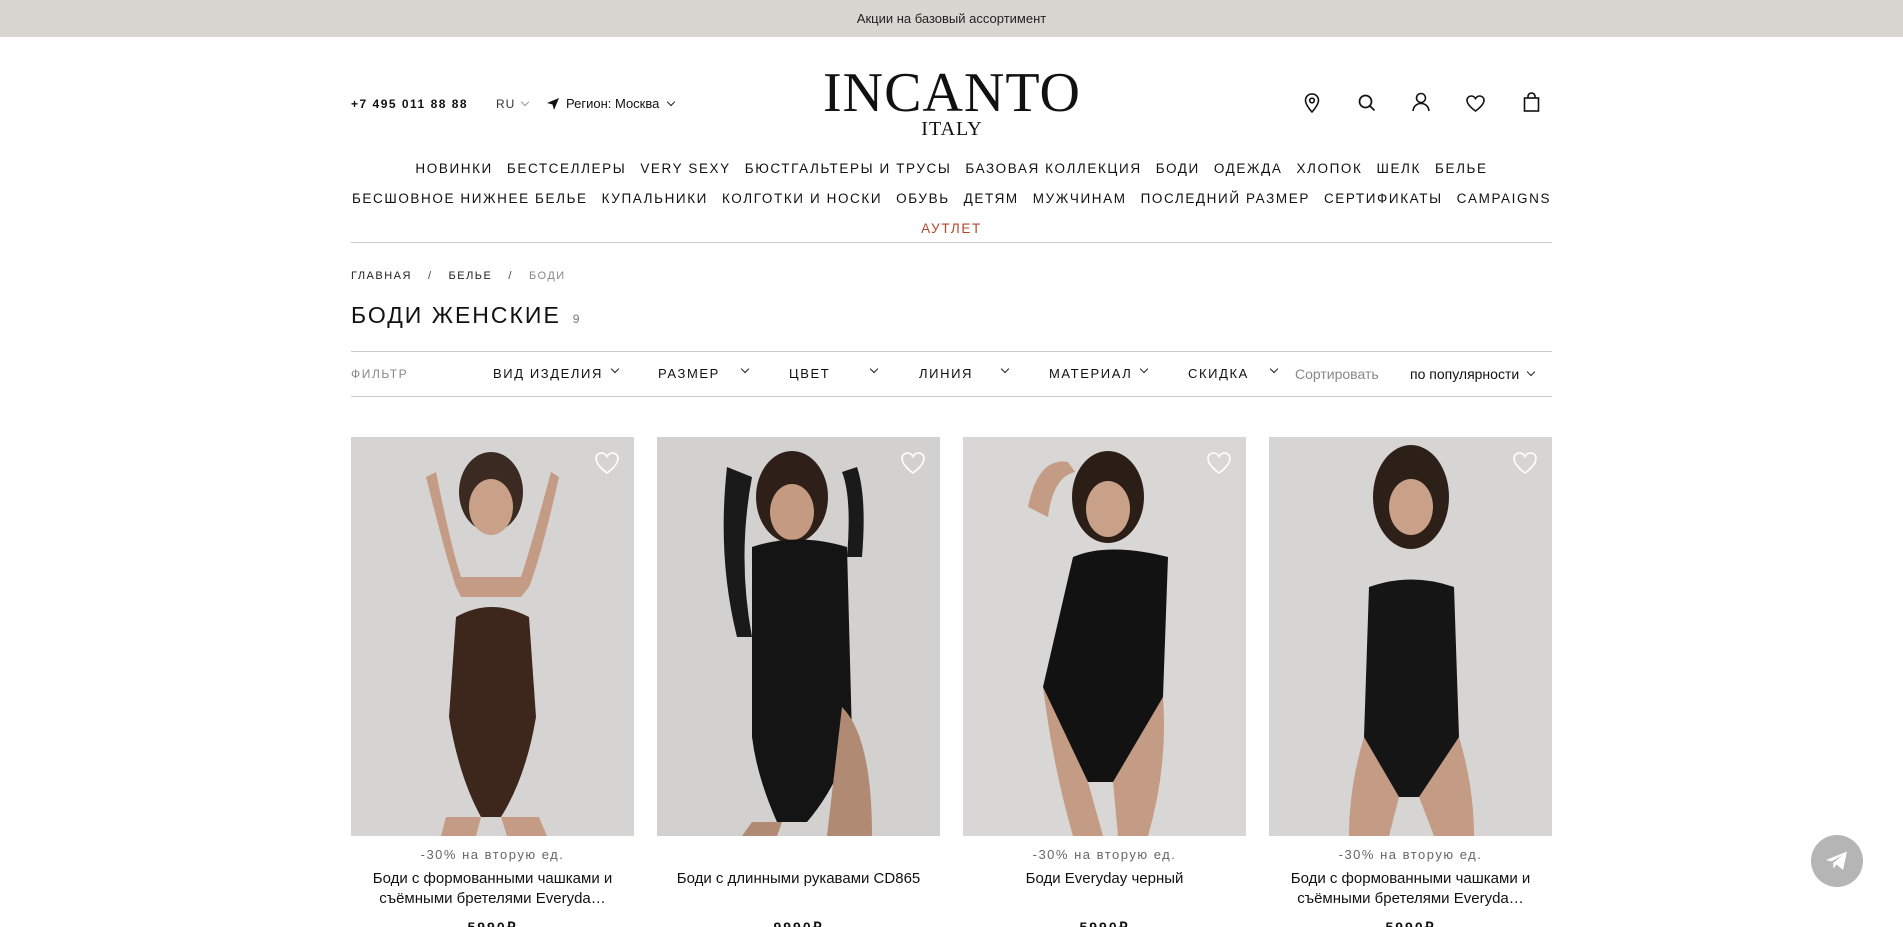 The image size is (1903, 927). What do you see at coordinates (802, 198) in the screenshot?
I see `nav-item: КОЛГОТКИ И НОСКИ` at bounding box center [802, 198].